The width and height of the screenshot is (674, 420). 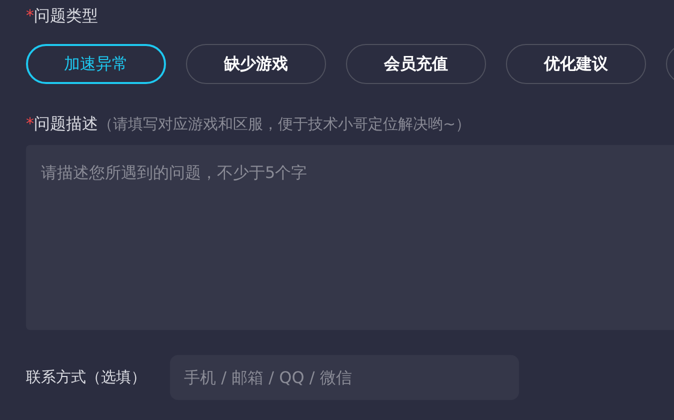 What do you see at coordinates (86, 377) in the screenshot?
I see `contact-label: 联系方式（选填）` at bounding box center [86, 377].